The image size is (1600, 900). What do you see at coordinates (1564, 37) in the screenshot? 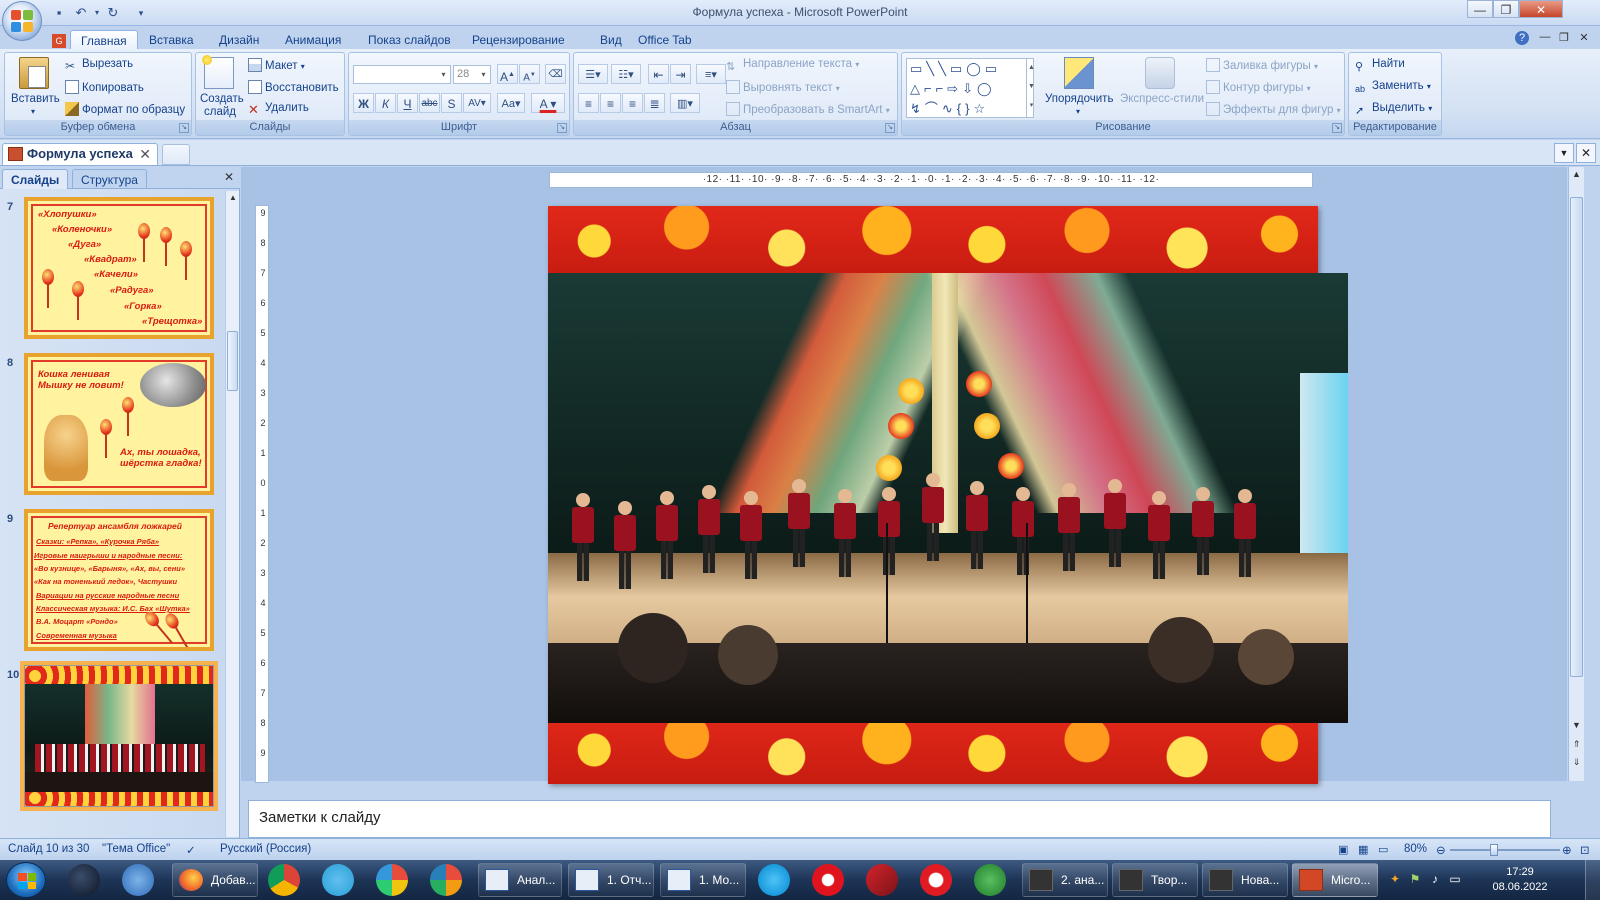
I see `doc-restore-icon: ❐` at bounding box center [1564, 37].